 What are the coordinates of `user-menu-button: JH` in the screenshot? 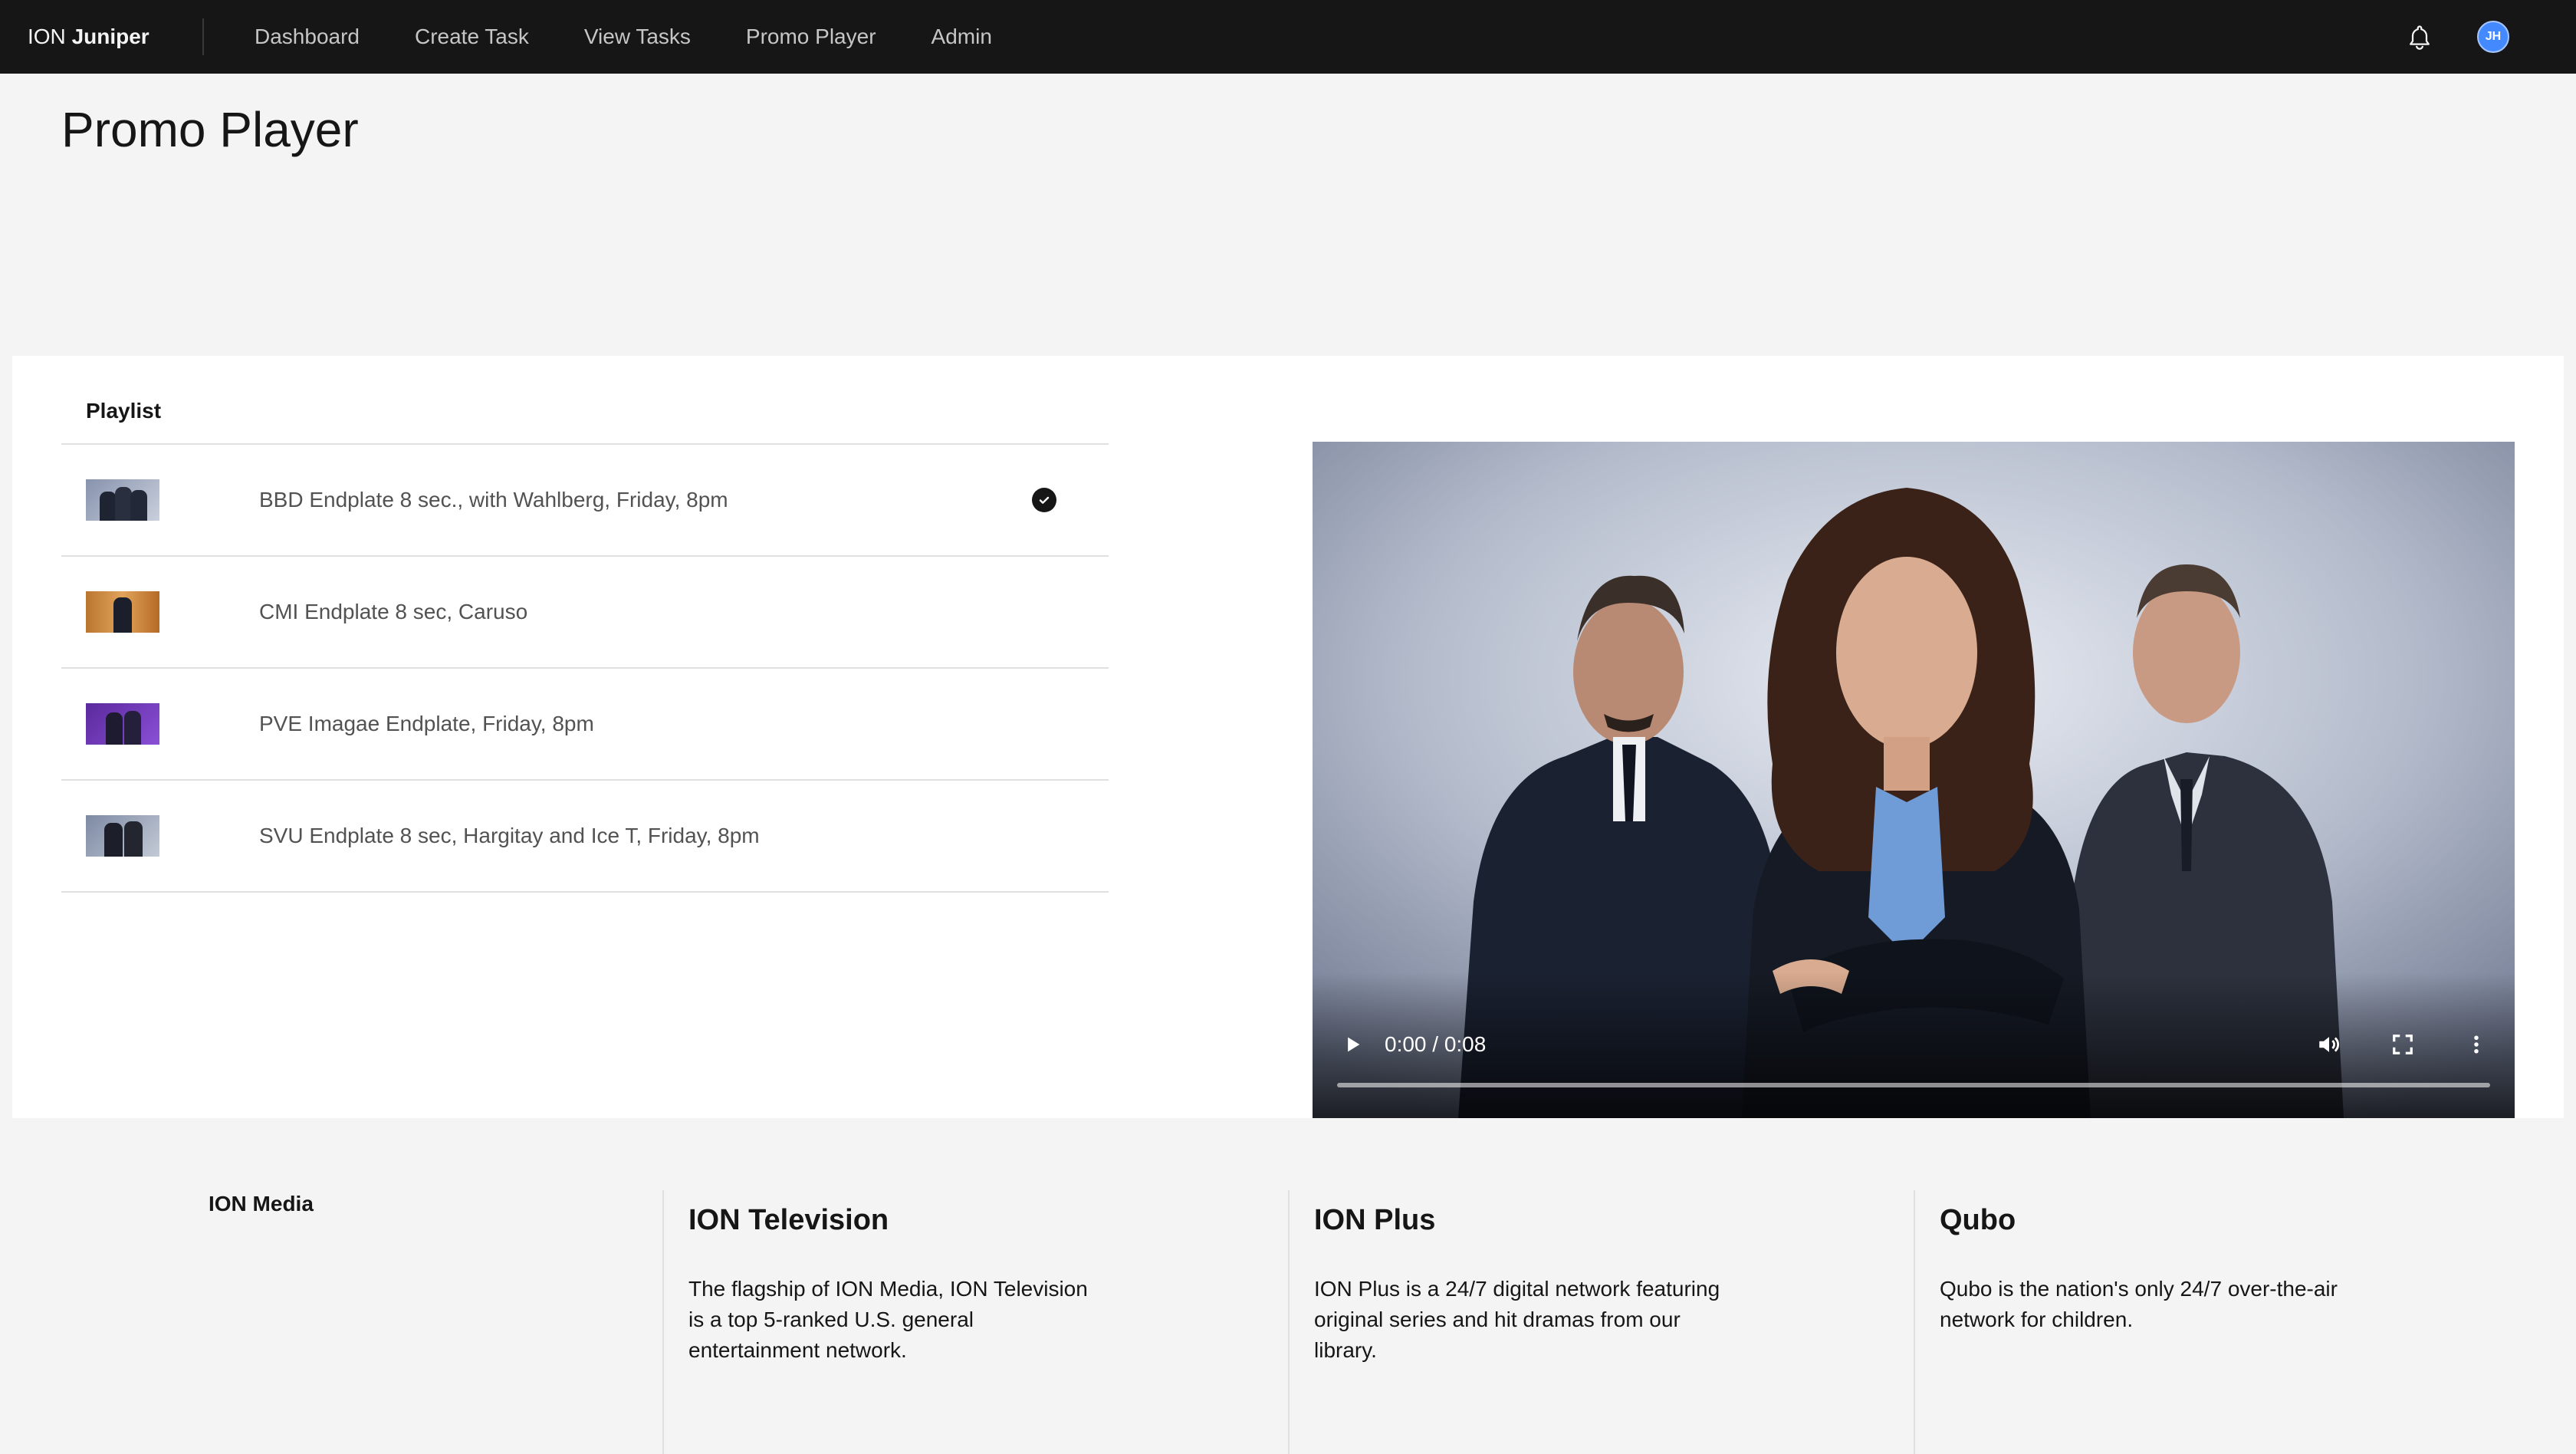 It's located at (2493, 37).